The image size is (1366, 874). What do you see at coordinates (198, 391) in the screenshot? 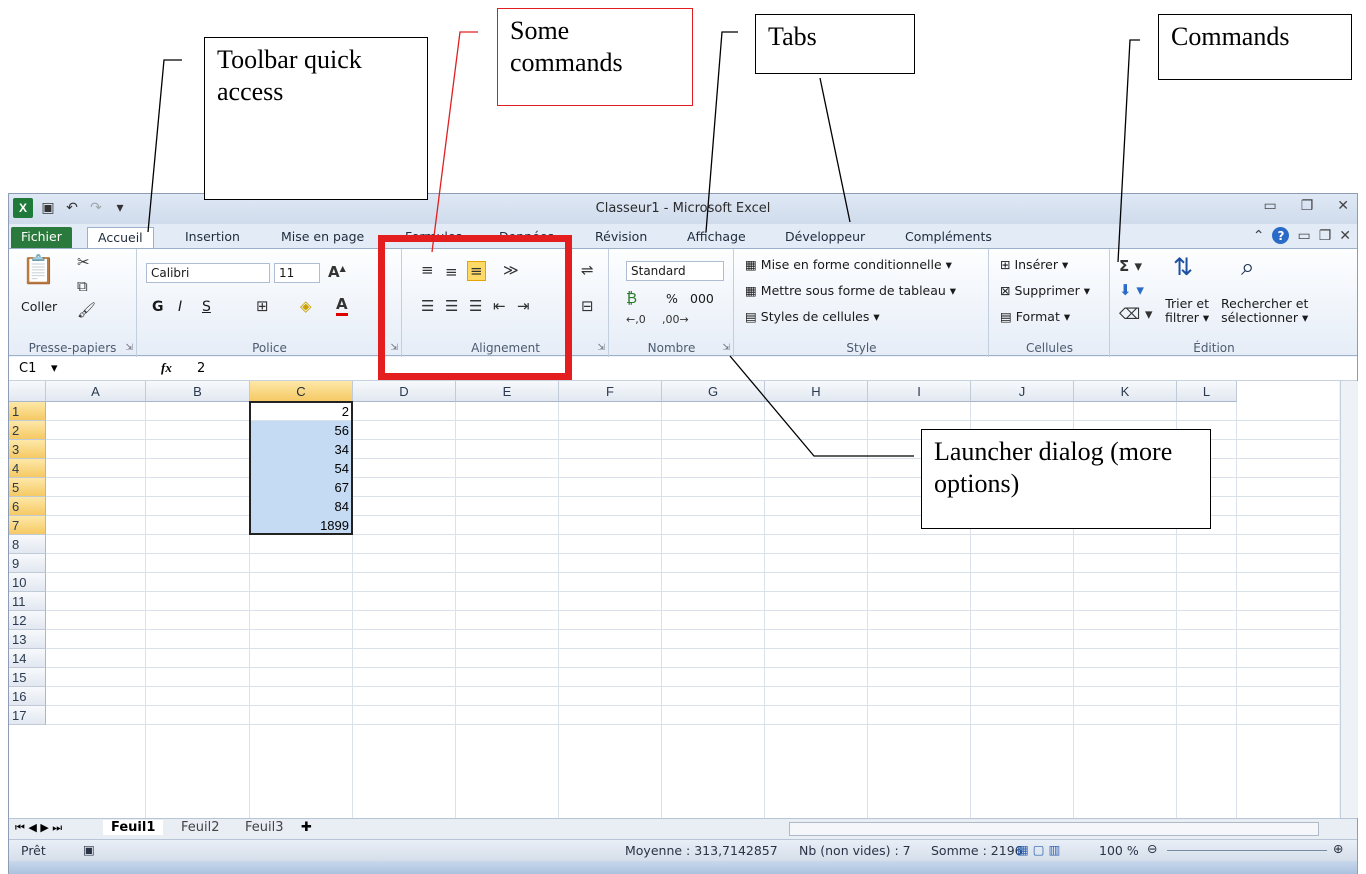
I see `column-header-b: B` at bounding box center [198, 391].